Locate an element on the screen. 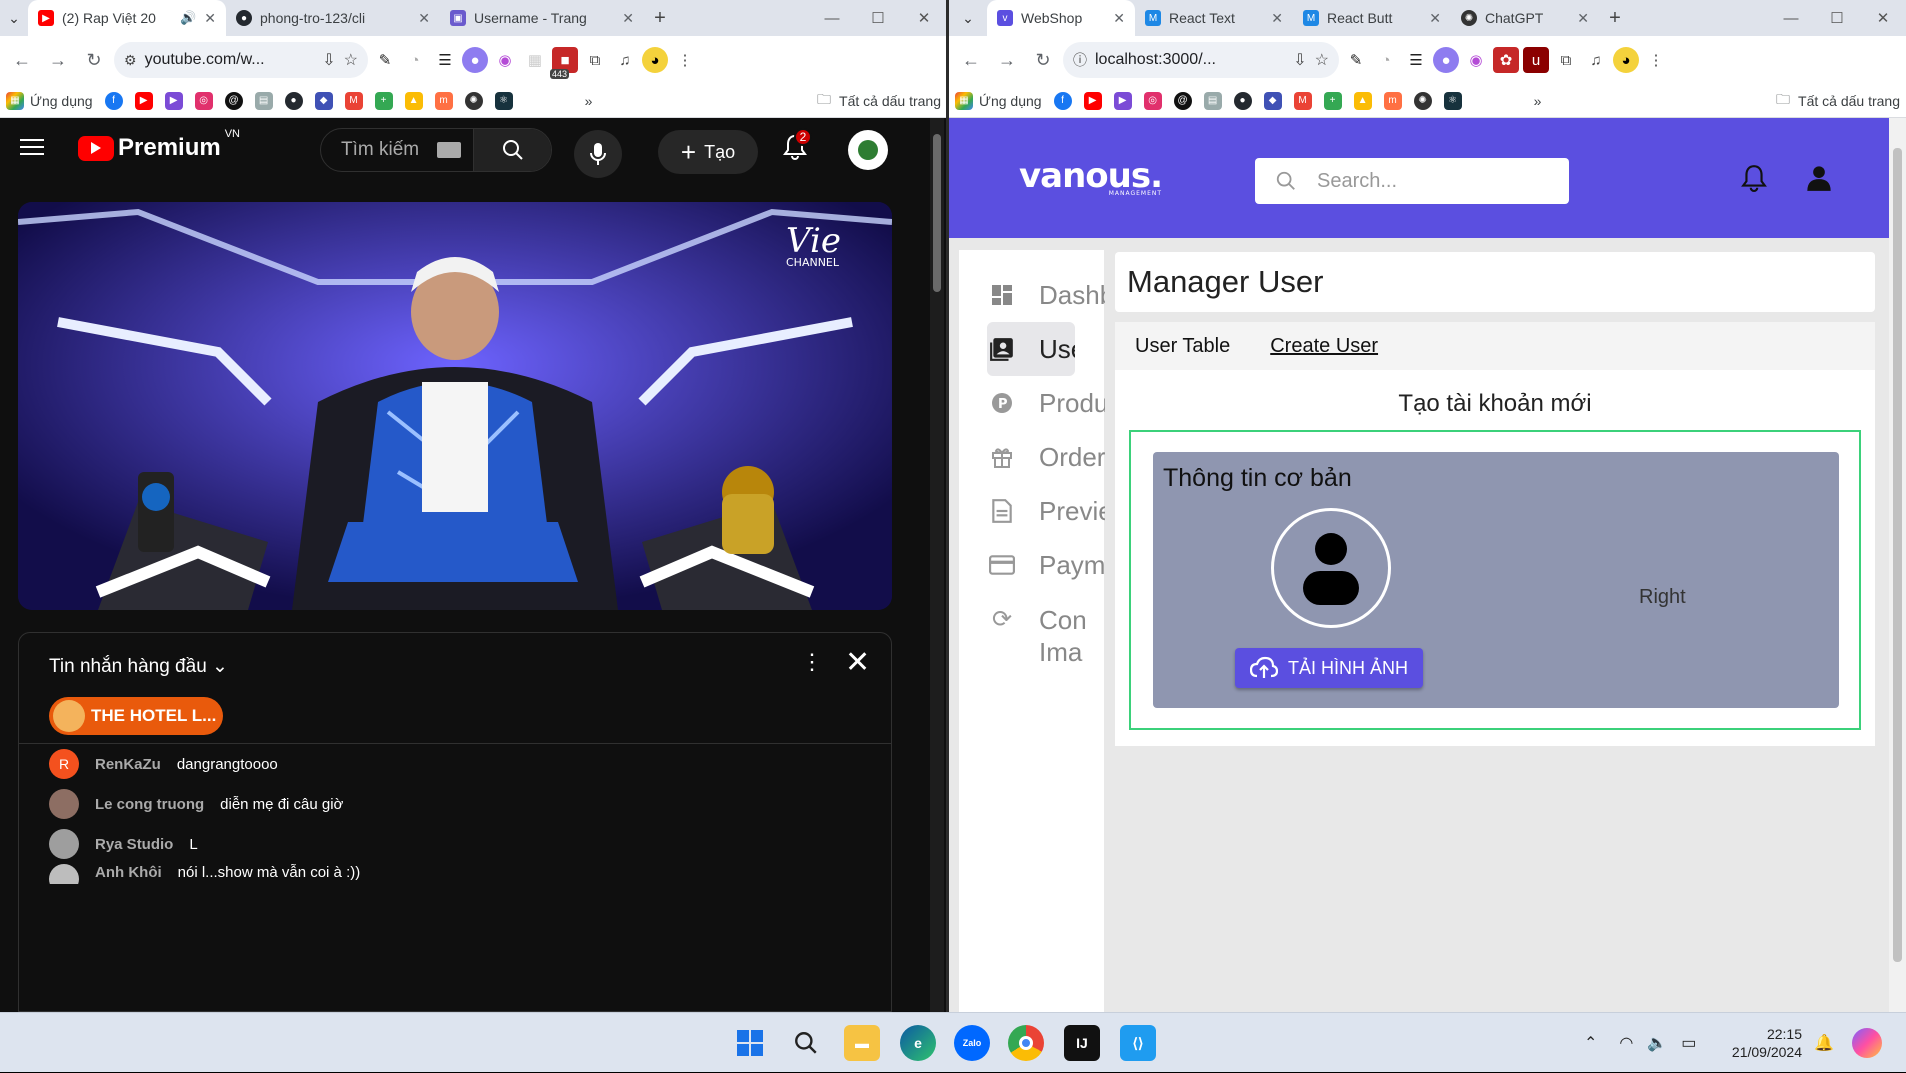 The height and width of the screenshot is (1073, 1906). extension-icon: ◔ is located at coordinates (1386, 60).